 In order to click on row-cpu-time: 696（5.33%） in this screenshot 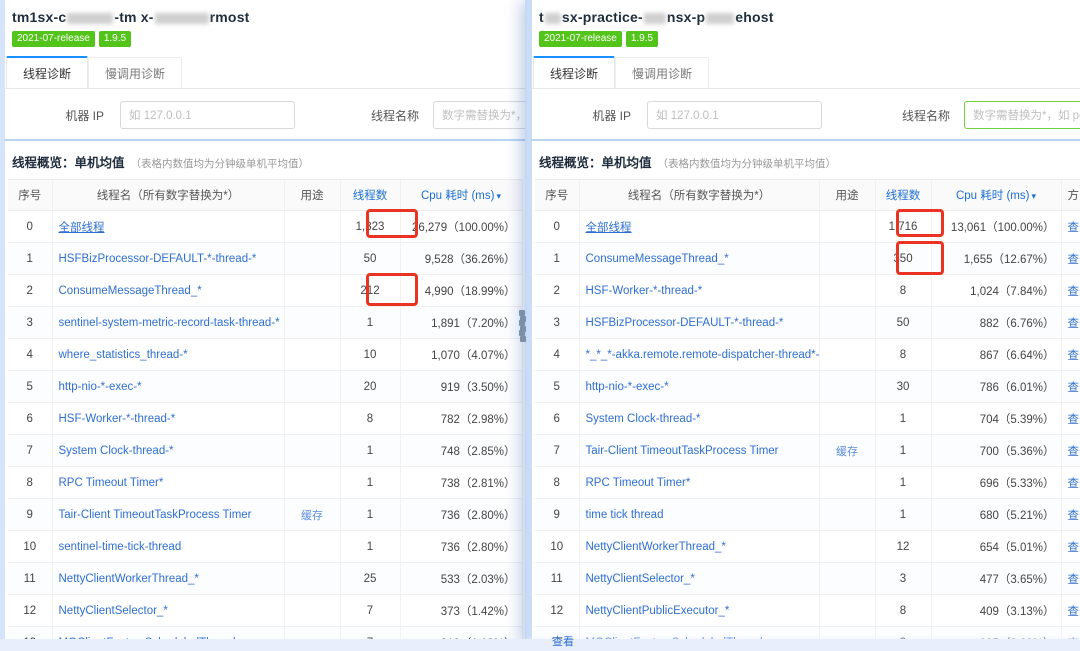, I will do `click(996, 482)`.